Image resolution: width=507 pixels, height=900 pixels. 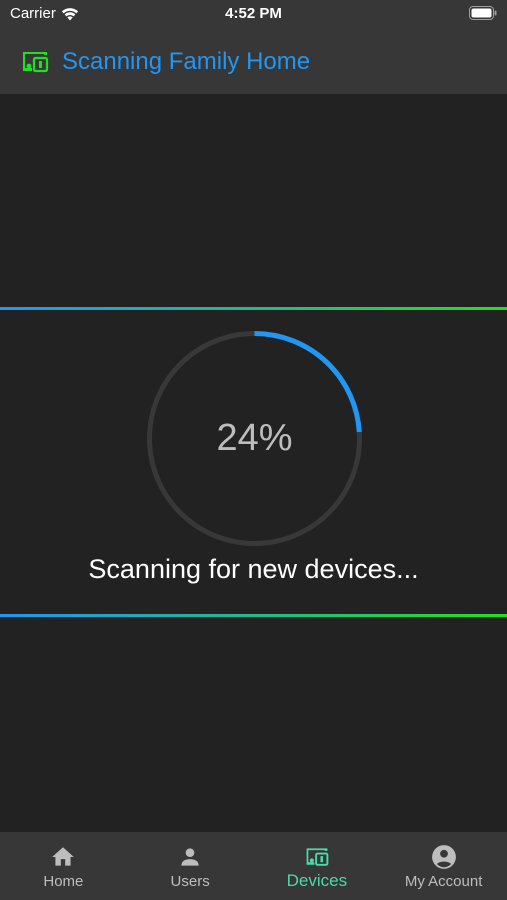 What do you see at coordinates (190, 881) in the screenshot?
I see `tab-label: Users` at bounding box center [190, 881].